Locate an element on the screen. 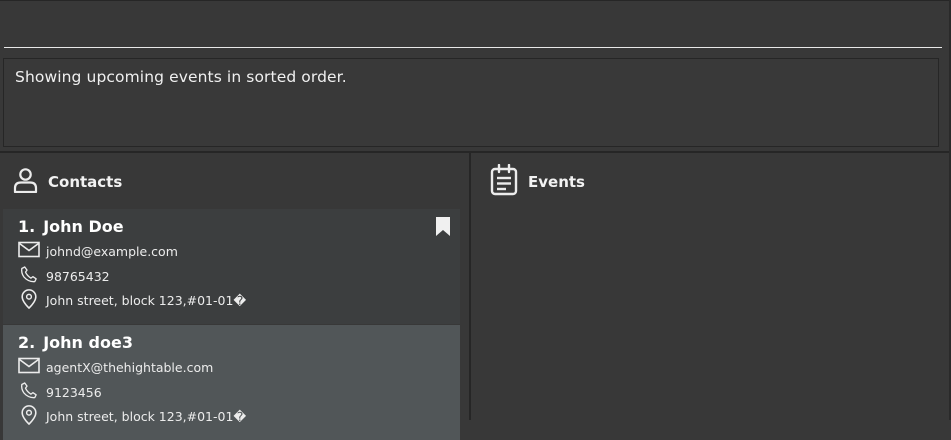 The image size is (951, 440). contact-phone-row: 98765432 is located at coordinates (64, 276).